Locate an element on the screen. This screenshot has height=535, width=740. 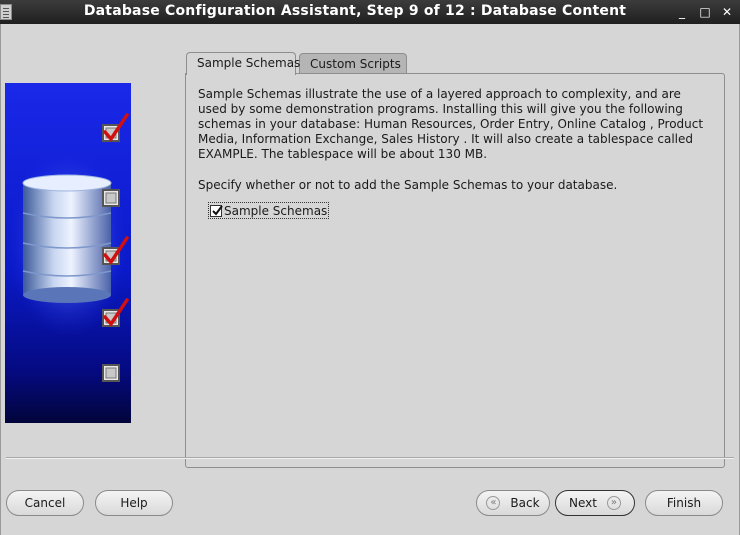
database-illustration is located at coordinates (68, 247).